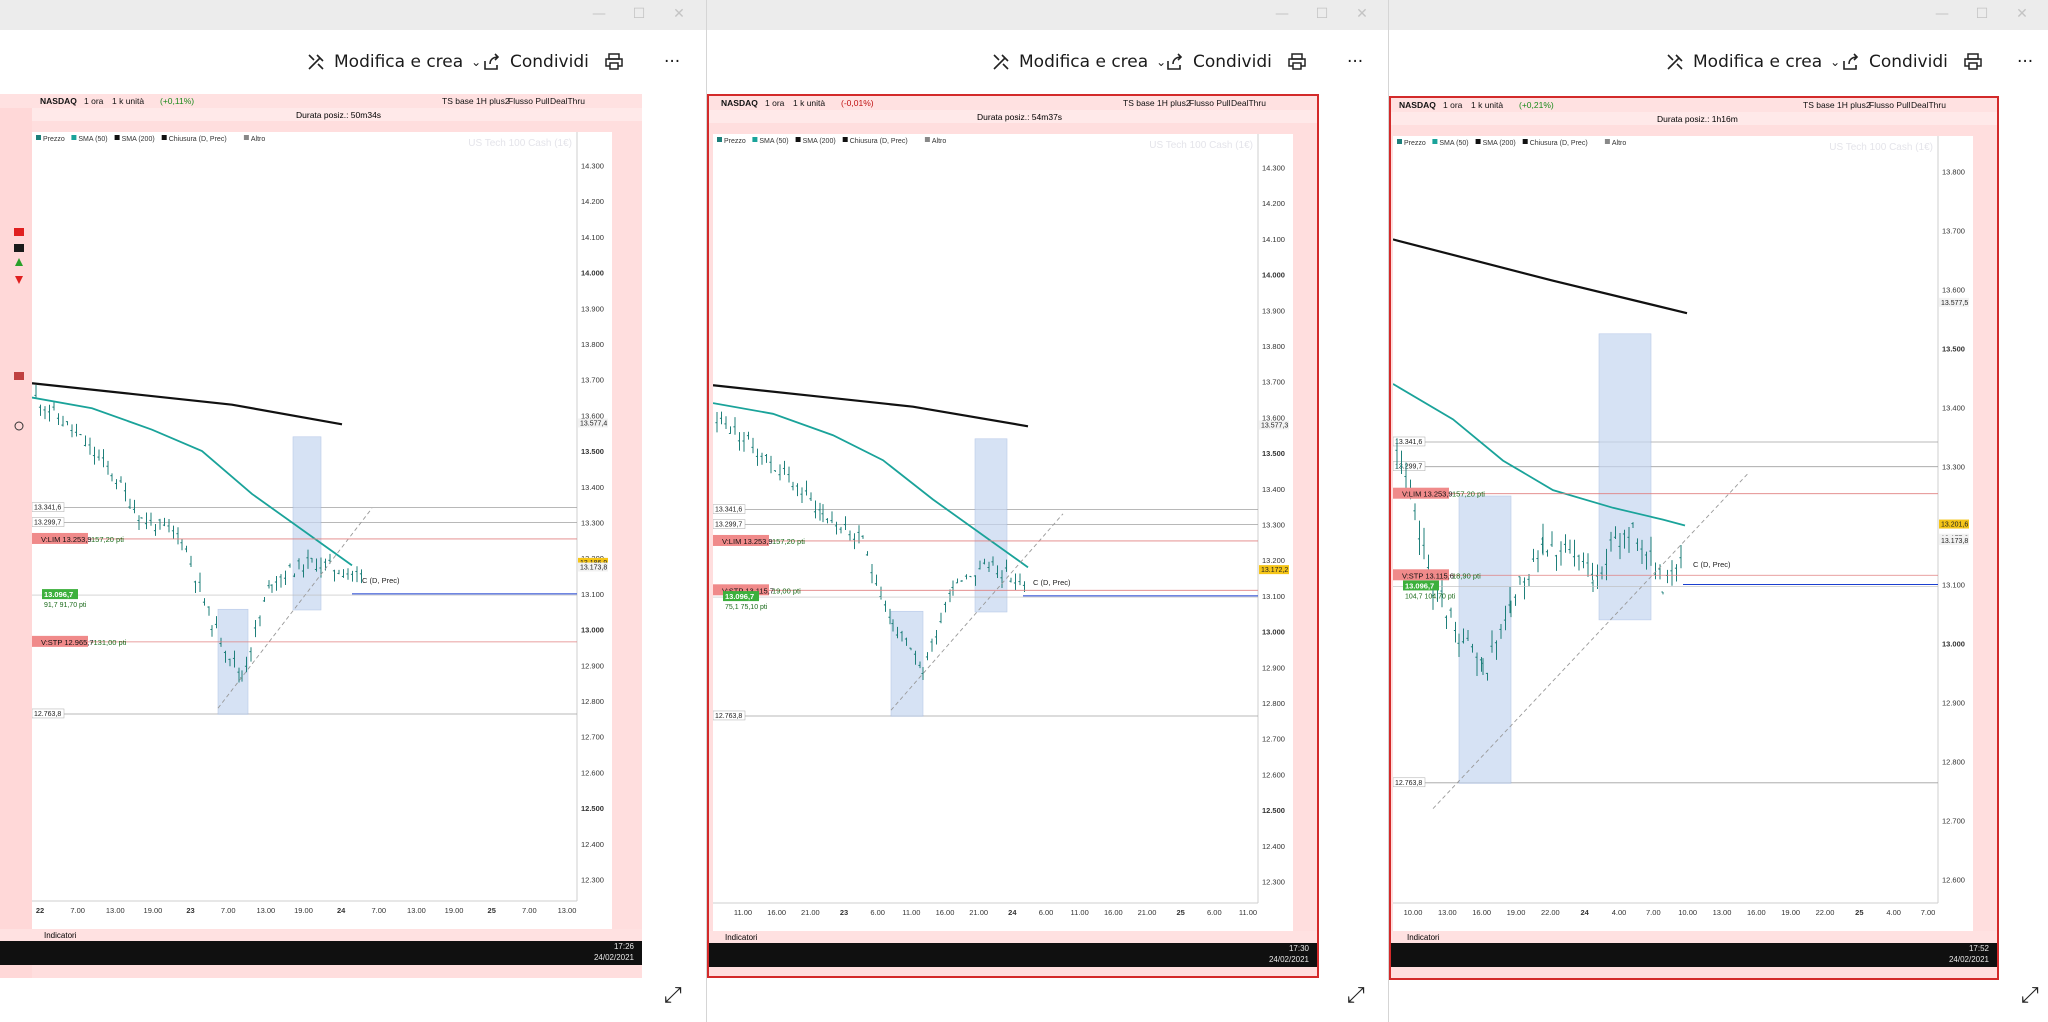  I want to click on x-tick-label: 16.00, so click(1756, 912).